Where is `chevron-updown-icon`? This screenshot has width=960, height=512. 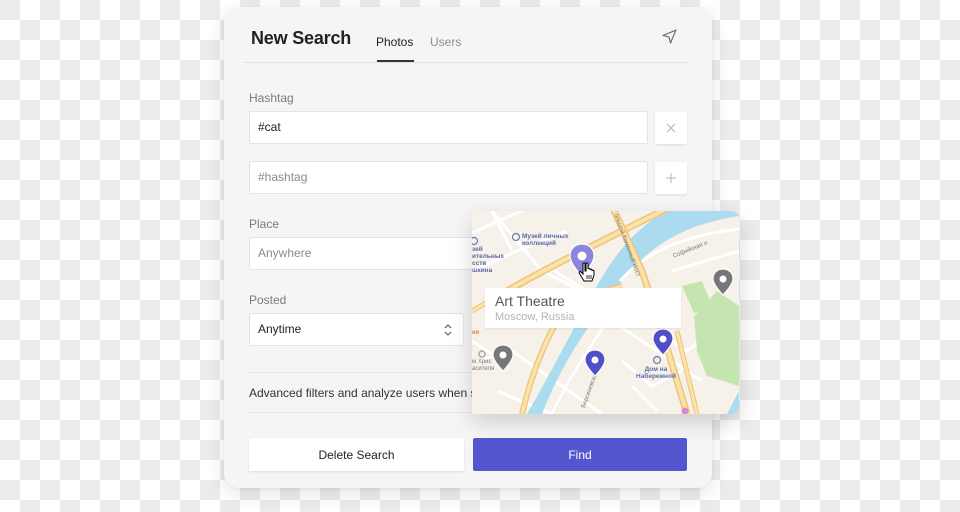
chevron-updown-icon is located at coordinates (448, 330).